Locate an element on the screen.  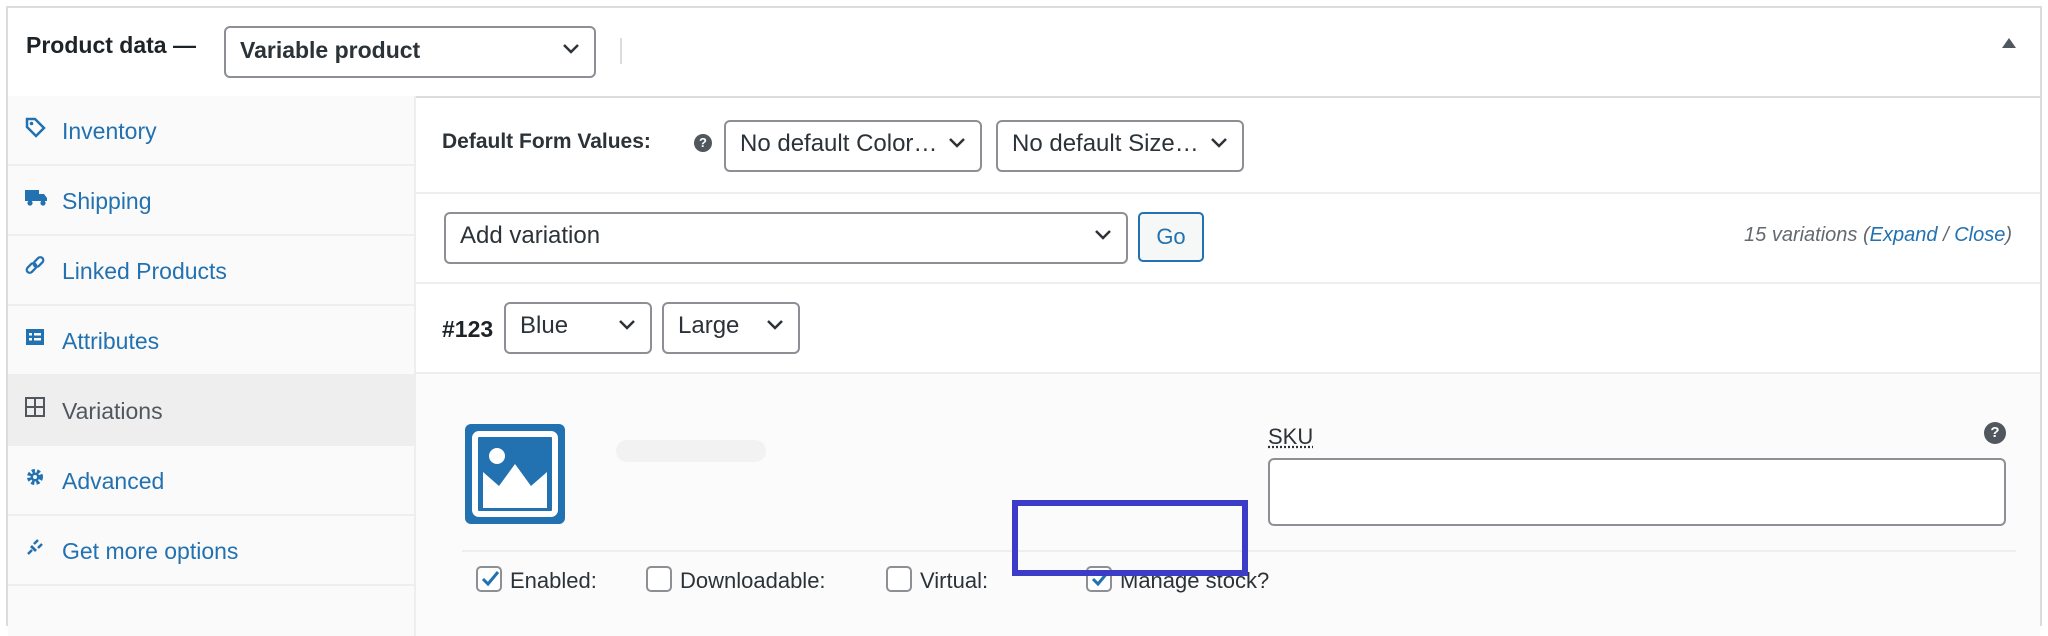
header-divider is located at coordinates (621, 51).